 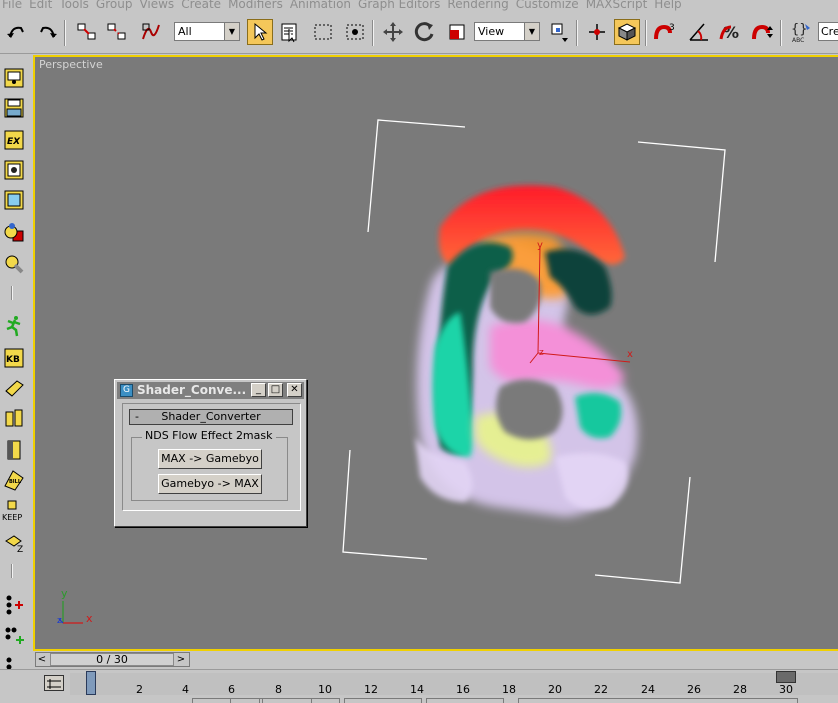 I want to click on selection-filter-dropdown: All ▼, so click(x=207, y=31).